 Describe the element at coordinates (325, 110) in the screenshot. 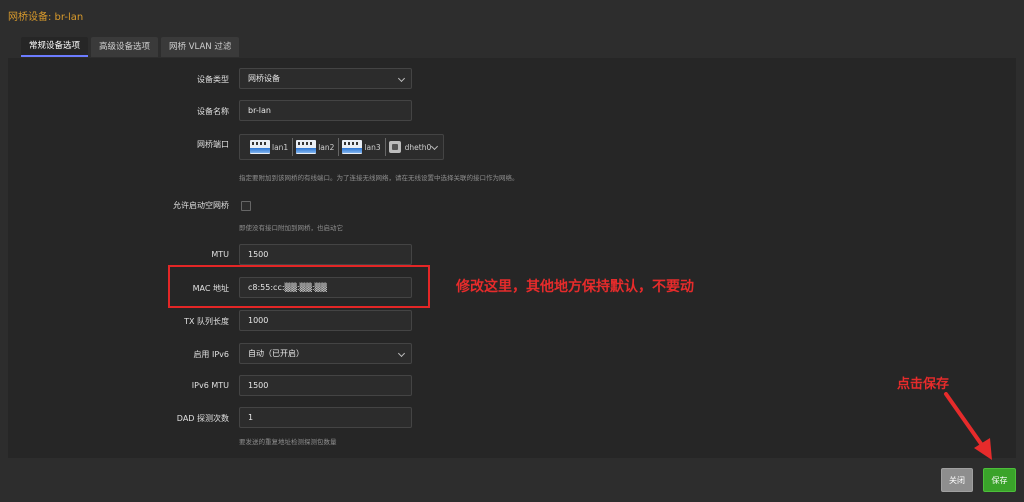

I see `device-name-input: br-lan` at that location.